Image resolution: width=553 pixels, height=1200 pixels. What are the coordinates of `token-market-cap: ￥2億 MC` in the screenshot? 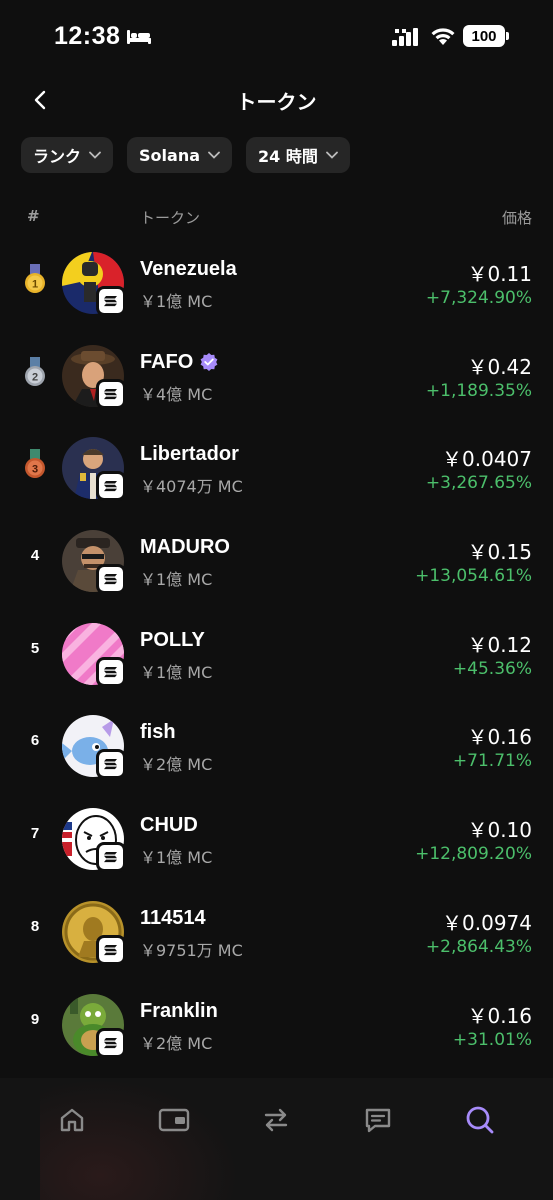 It's located at (176, 765).